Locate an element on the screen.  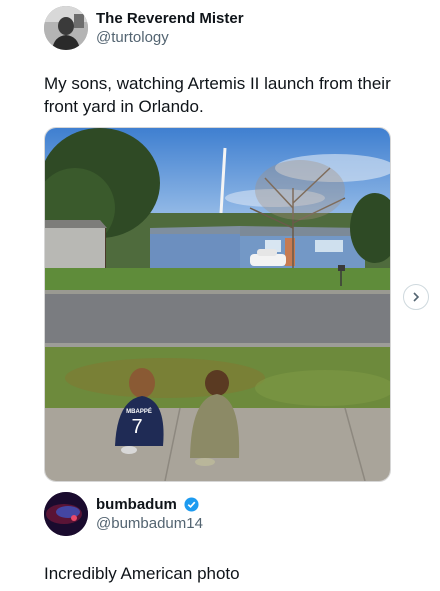
author-handle: @turtology is located at coordinates (170, 37).